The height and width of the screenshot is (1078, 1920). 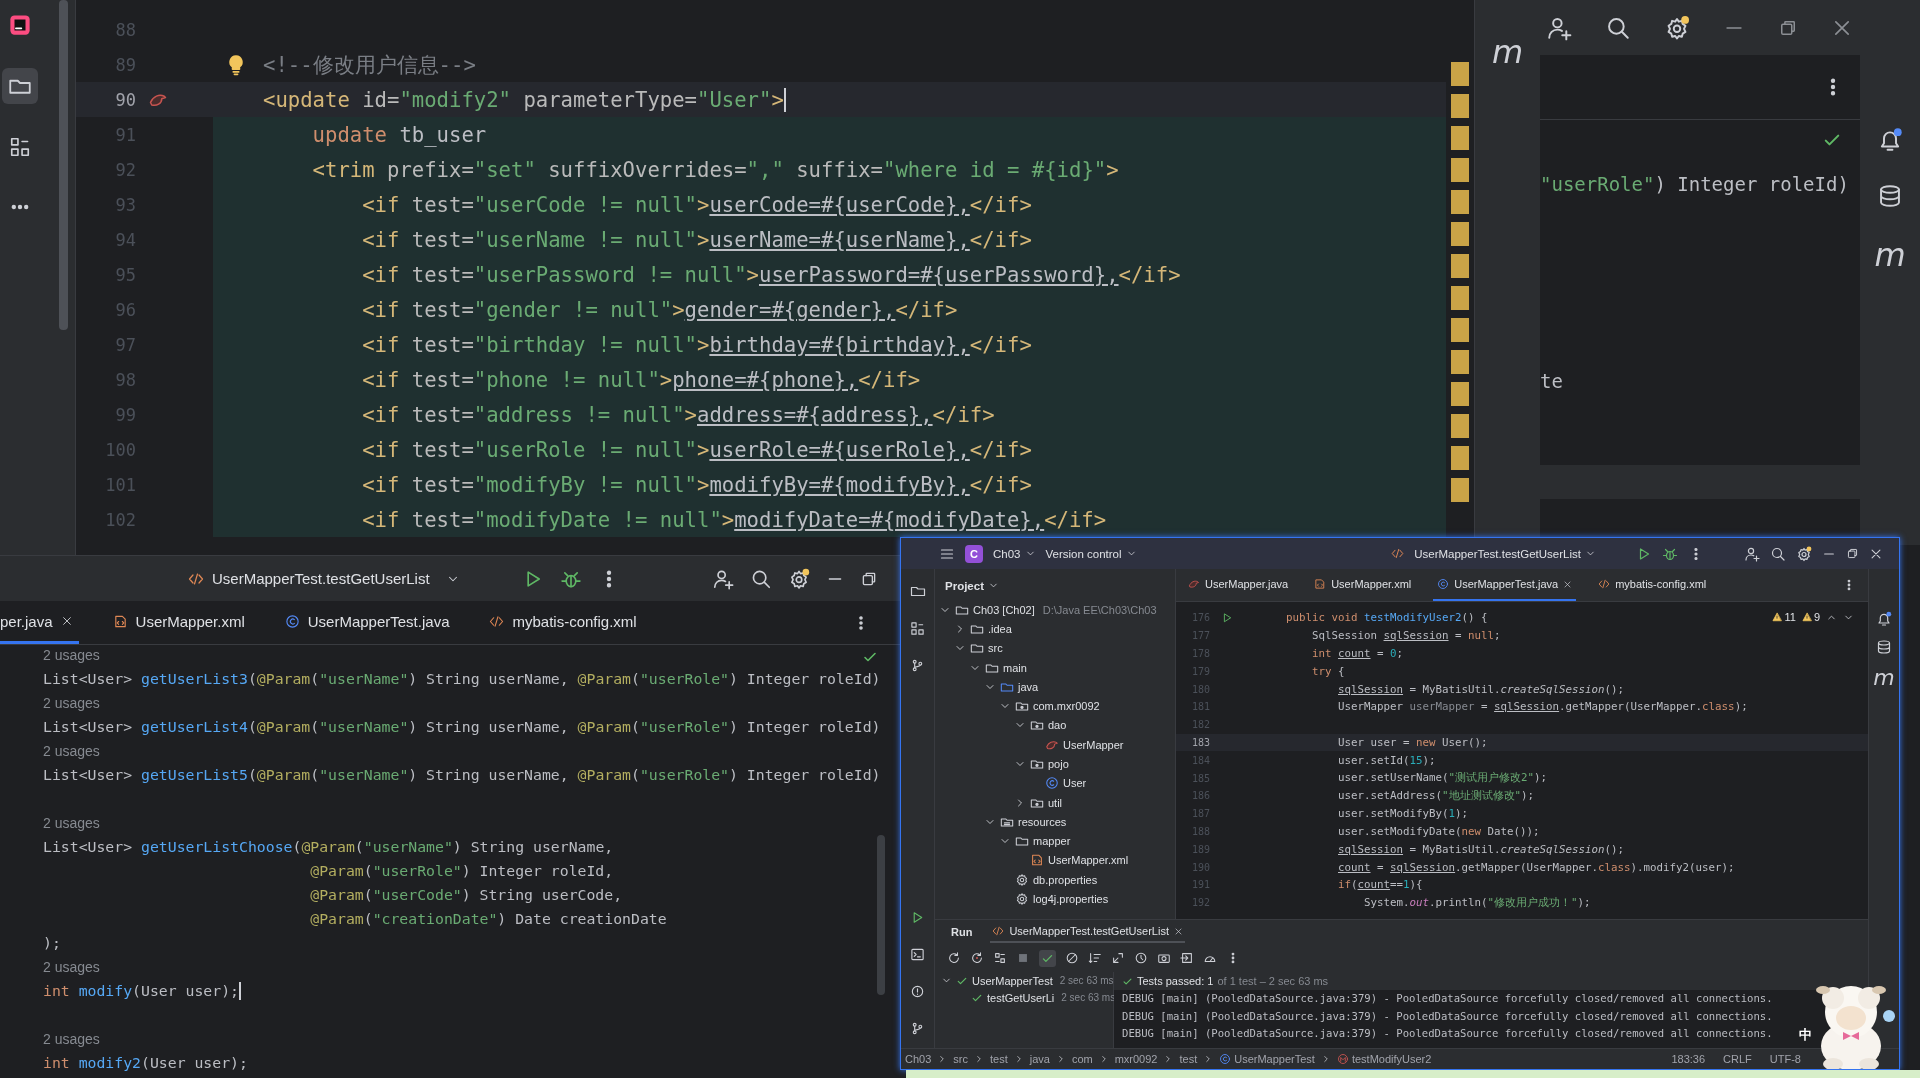 I want to click on cancel-icon, so click(x=1072, y=958).